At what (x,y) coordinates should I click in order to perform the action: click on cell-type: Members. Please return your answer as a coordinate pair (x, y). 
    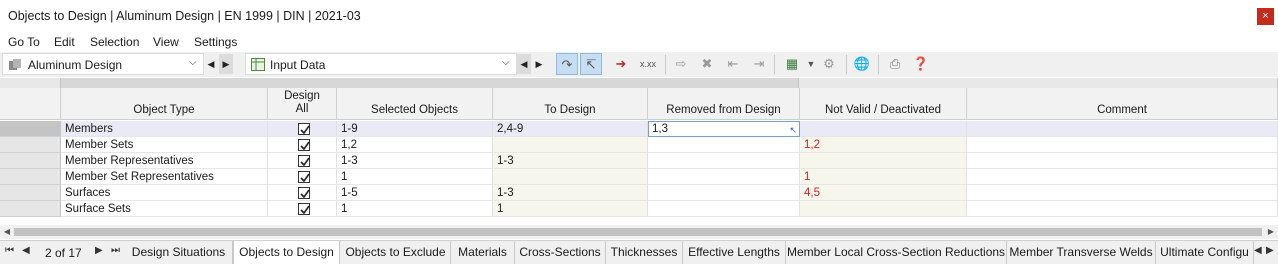
    Looking at the image, I should click on (164, 129).